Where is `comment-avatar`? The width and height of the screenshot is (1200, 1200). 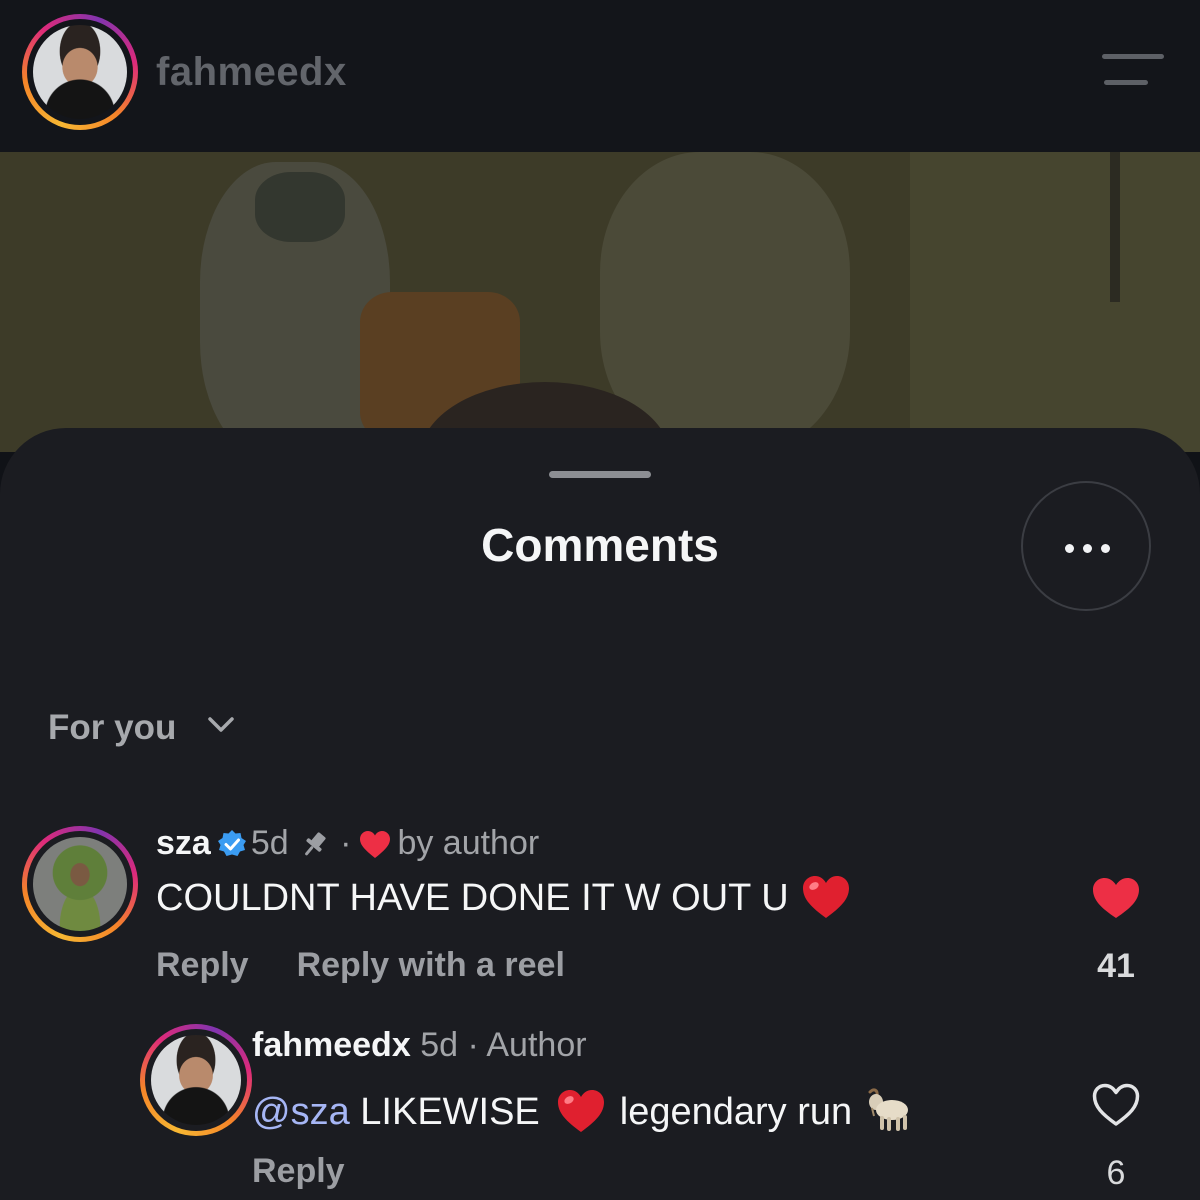
comment-avatar is located at coordinates (80, 884).